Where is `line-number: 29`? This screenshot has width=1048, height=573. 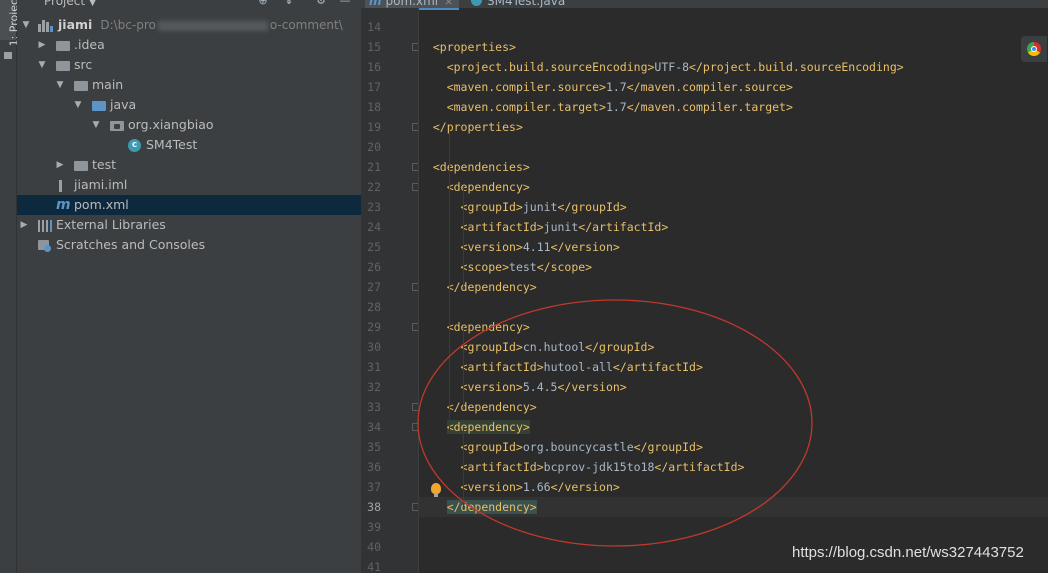
line-number: 29 is located at coordinates (371, 327).